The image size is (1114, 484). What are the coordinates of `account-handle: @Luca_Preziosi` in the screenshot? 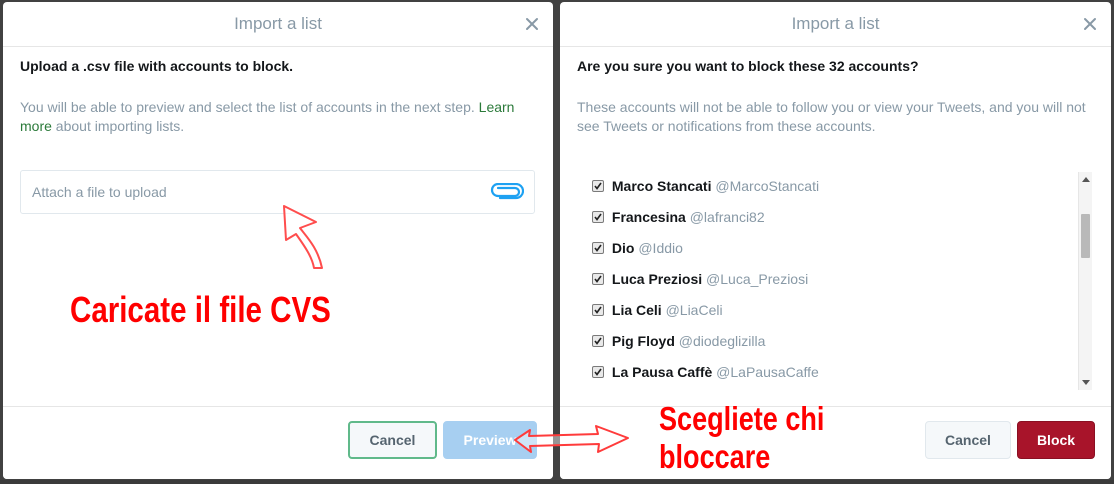 It's located at (757, 279).